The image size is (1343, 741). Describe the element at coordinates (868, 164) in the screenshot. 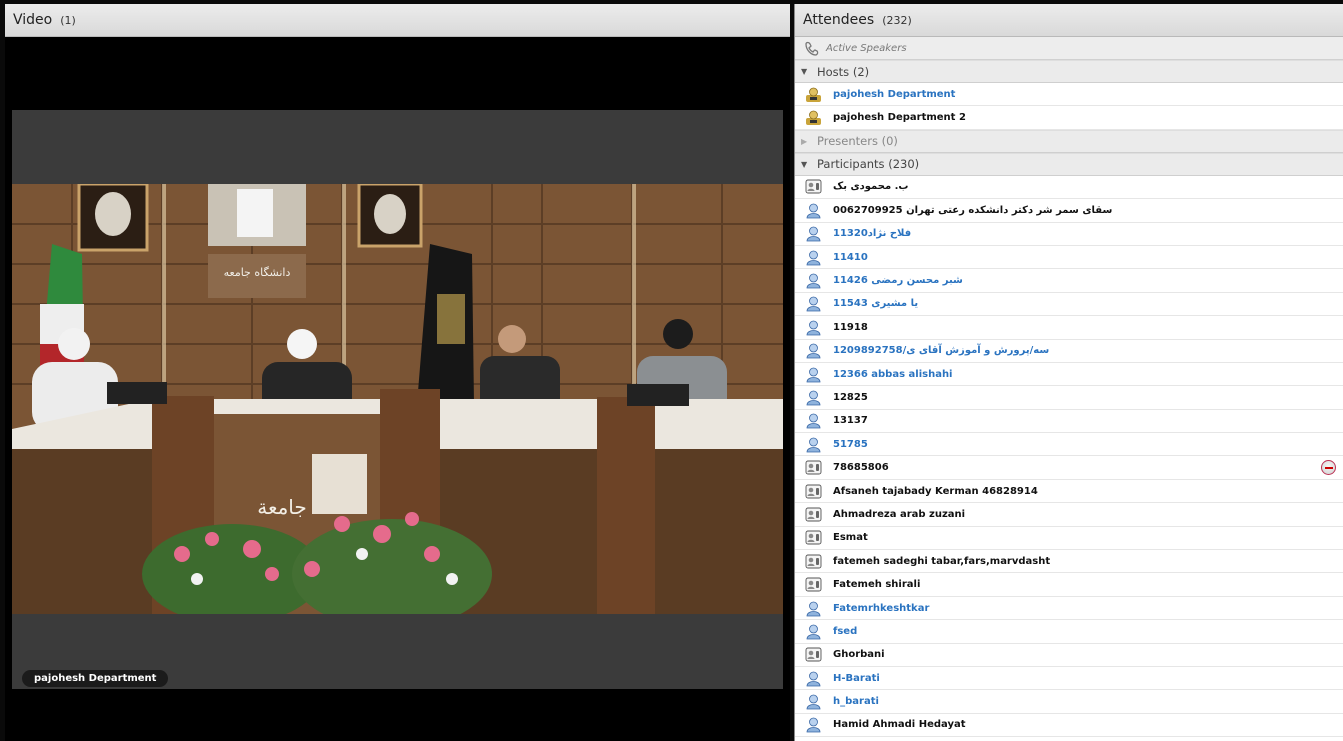

I see `participants-section-label: Participants (230)` at that location.